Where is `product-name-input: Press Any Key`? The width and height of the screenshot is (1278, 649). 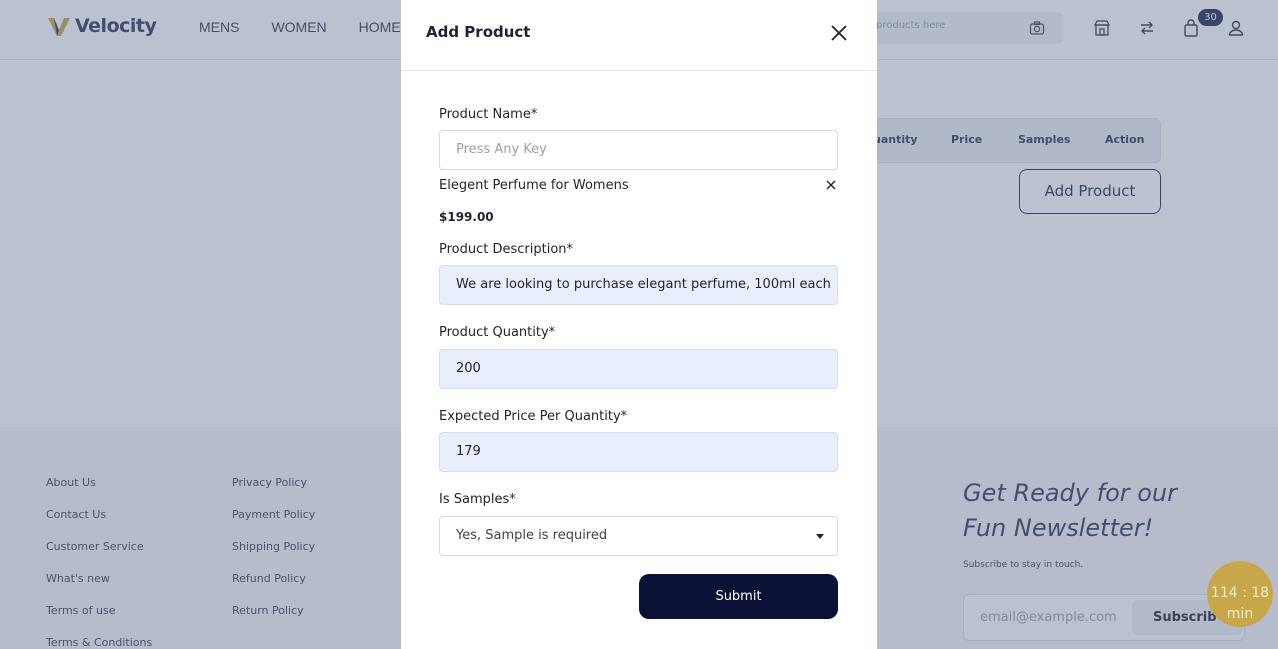 product-name-input: Press Any Key is located at coordinates (638, 150).